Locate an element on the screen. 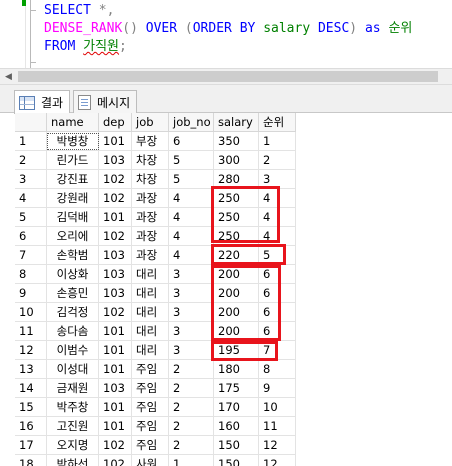  row-number: 3 is located at coordinates (31, 179).